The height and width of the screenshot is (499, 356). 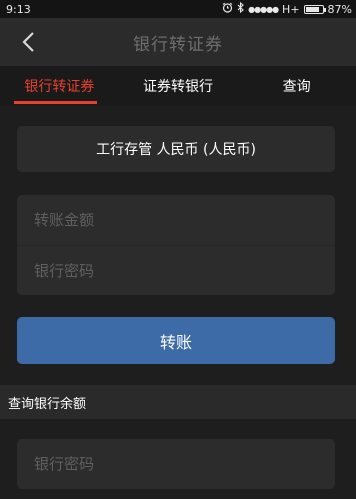 I want to click on tab-label: 银行转证券, so click(x=59, y=87).